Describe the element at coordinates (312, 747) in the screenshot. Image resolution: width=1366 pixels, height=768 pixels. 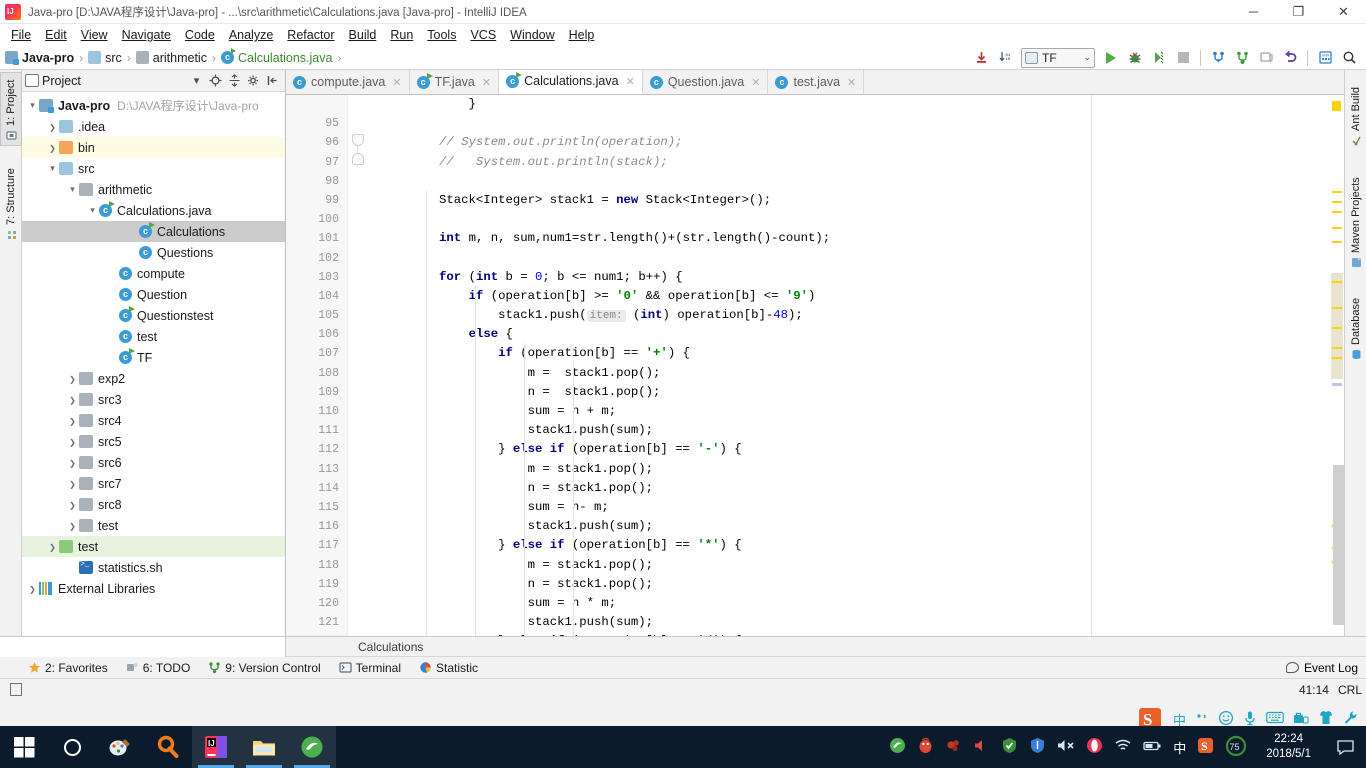
I see `browser-app-button` at that location.